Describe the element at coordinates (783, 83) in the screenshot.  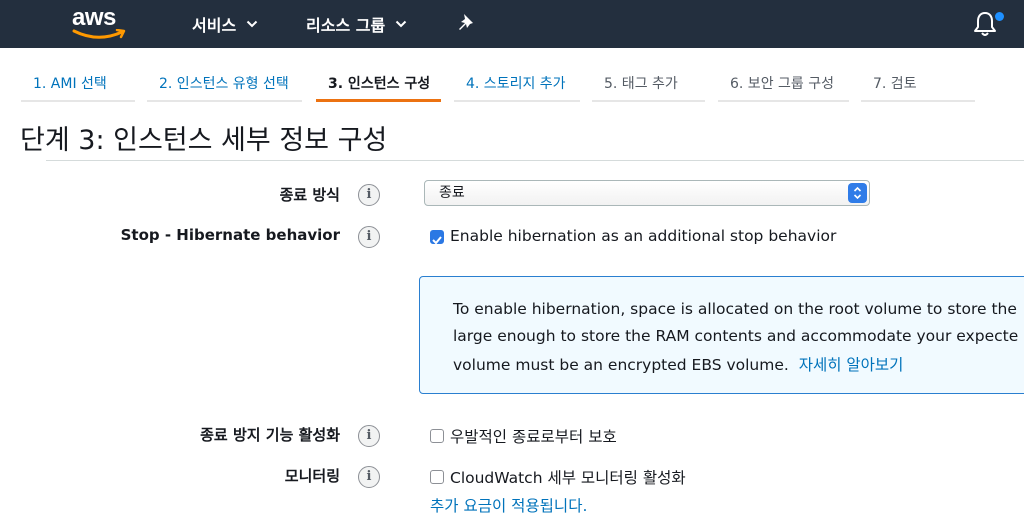
I see `step-configure-security-group: 6. 보안 그룹 구성` at that location.